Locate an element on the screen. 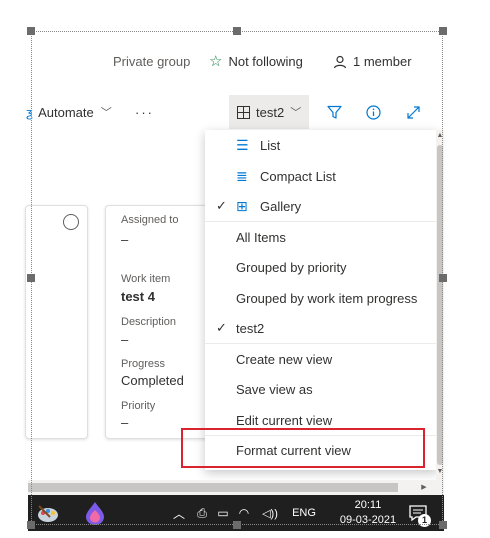 This screenshot has height=538, width=490. view-switcher-button: test2 ﹀ is located at coordinates (269, 112).